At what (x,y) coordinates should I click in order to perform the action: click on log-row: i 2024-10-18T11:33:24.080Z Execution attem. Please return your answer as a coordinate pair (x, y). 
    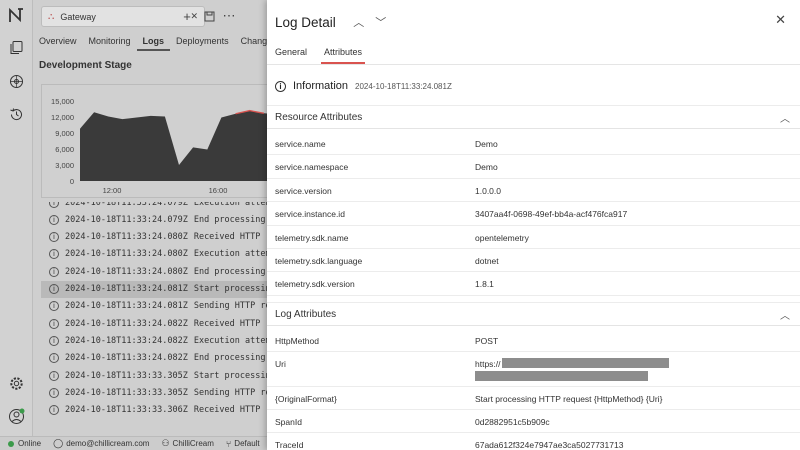
    Looking at the image, I should click on (157, 254).